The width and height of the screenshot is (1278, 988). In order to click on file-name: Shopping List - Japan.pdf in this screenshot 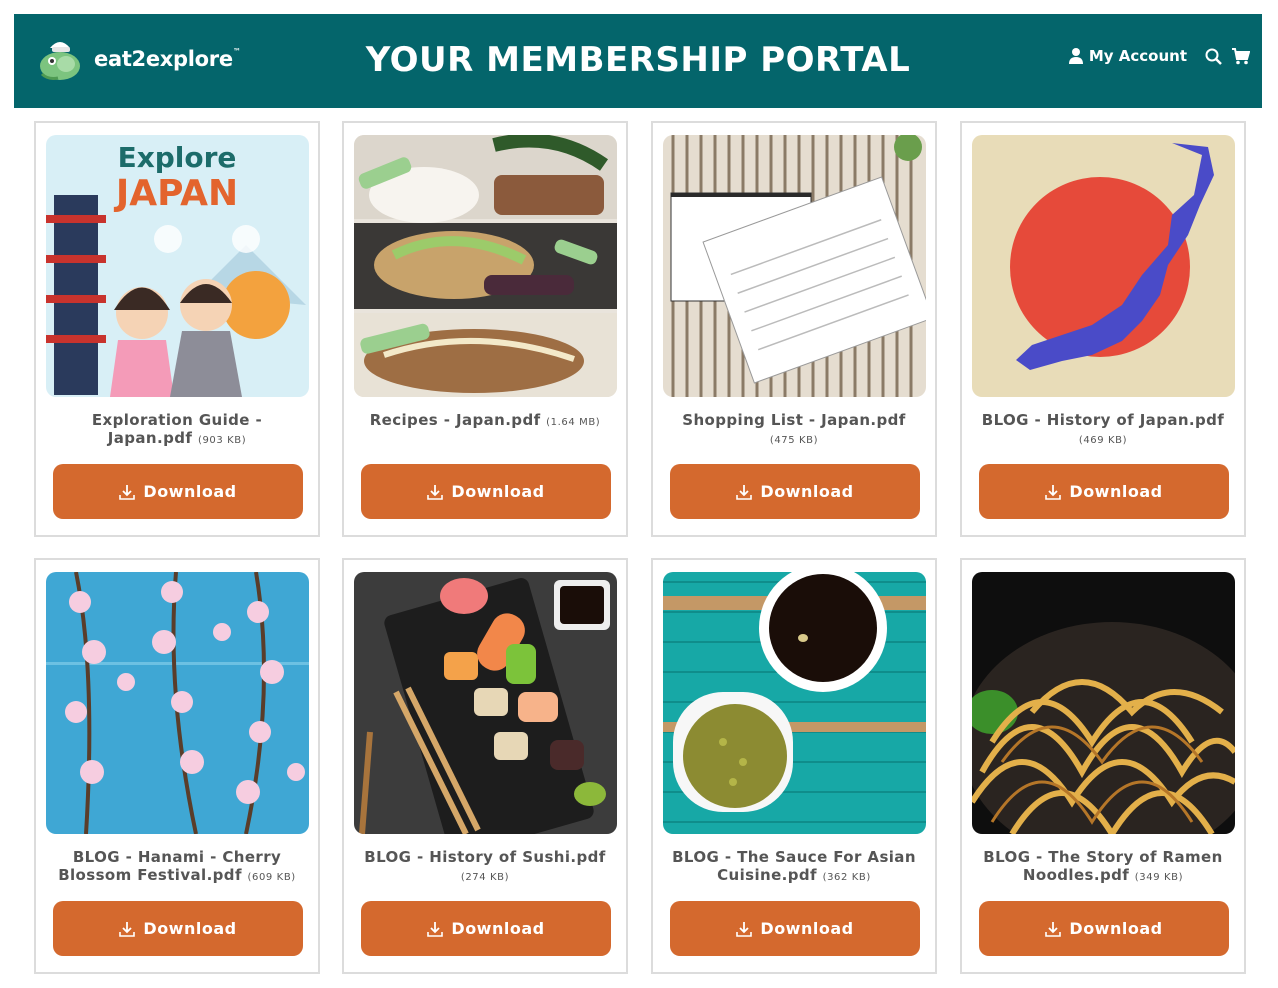, I will do `click(794, 420)`.